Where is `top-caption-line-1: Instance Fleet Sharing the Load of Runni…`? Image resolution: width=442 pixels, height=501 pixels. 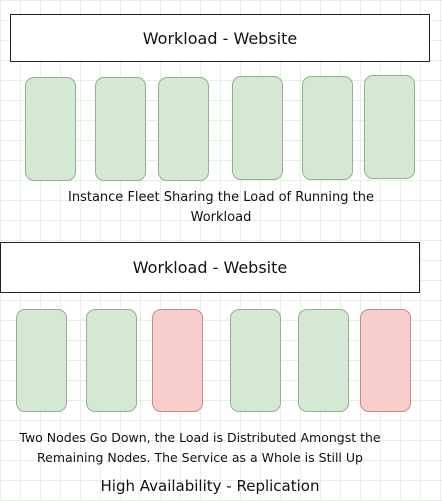 top-caption-line-1: Instance Fleet Sharing the Load of Runni… is located at coordinates (221, 197).